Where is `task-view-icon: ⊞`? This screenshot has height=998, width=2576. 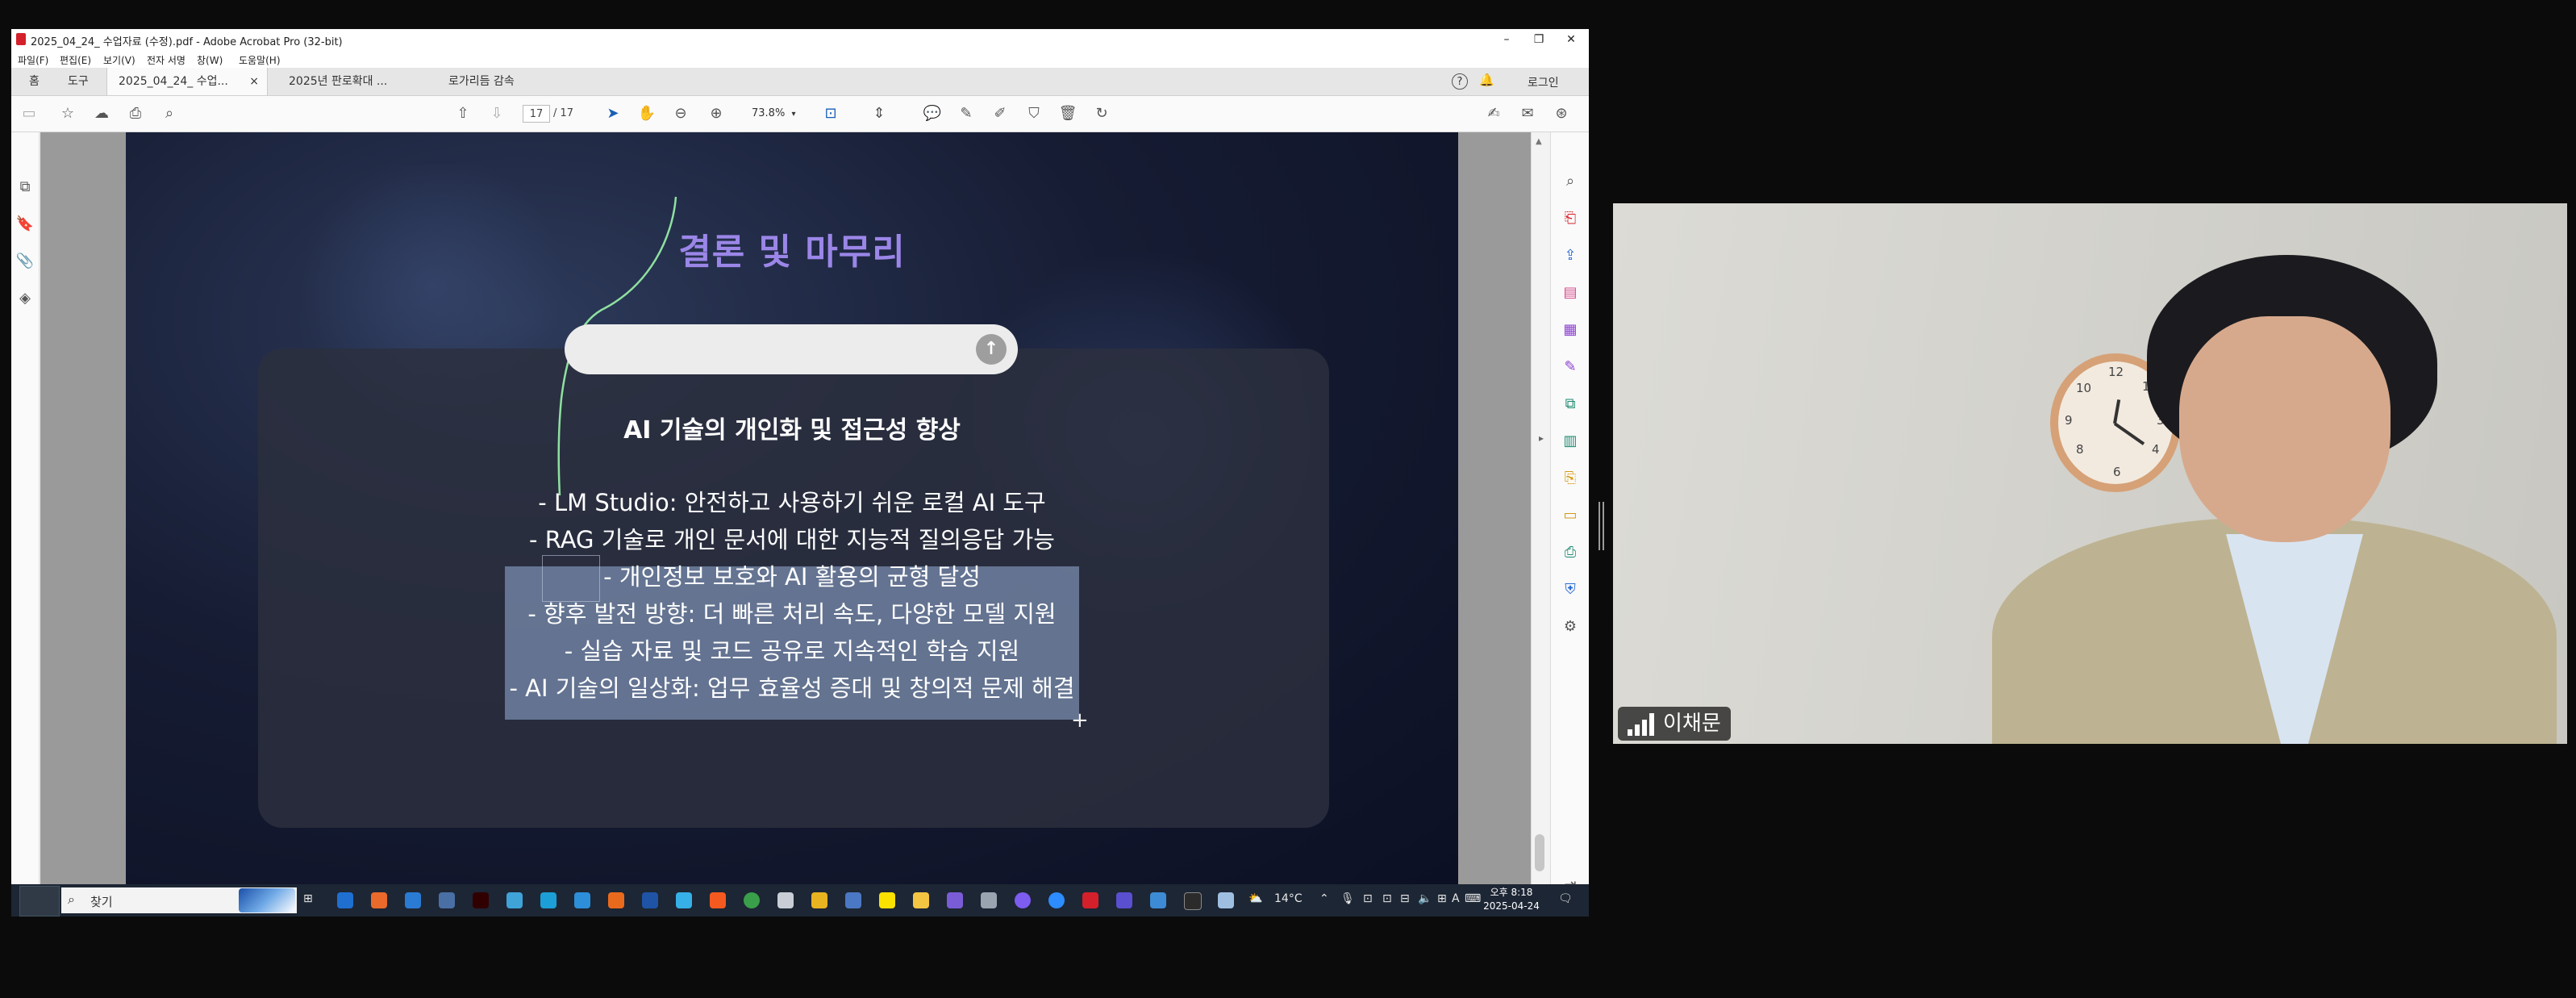
task-view-icon: ⊞ is located at coordinates (308, 899).